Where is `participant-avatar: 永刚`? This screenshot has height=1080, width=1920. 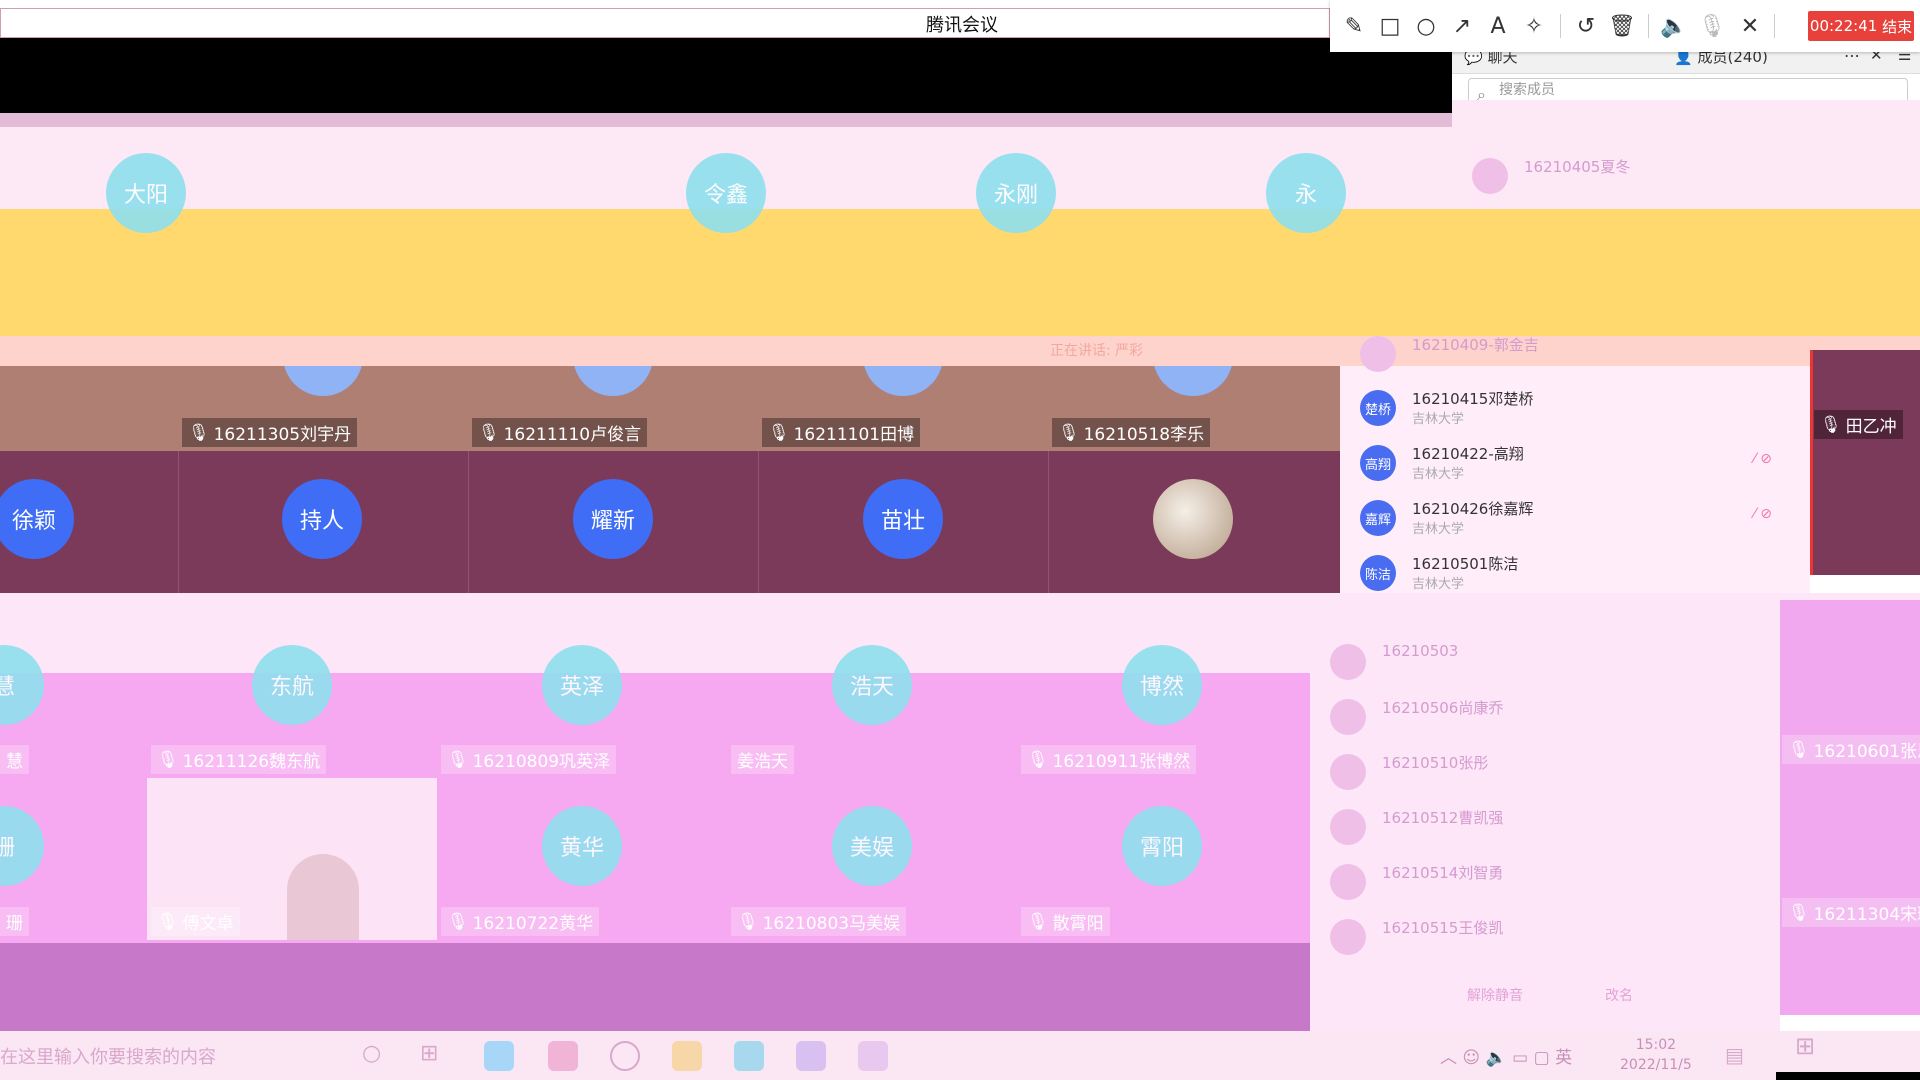
participant-avatar: 永刚 is located at coordinates (1016, 193).